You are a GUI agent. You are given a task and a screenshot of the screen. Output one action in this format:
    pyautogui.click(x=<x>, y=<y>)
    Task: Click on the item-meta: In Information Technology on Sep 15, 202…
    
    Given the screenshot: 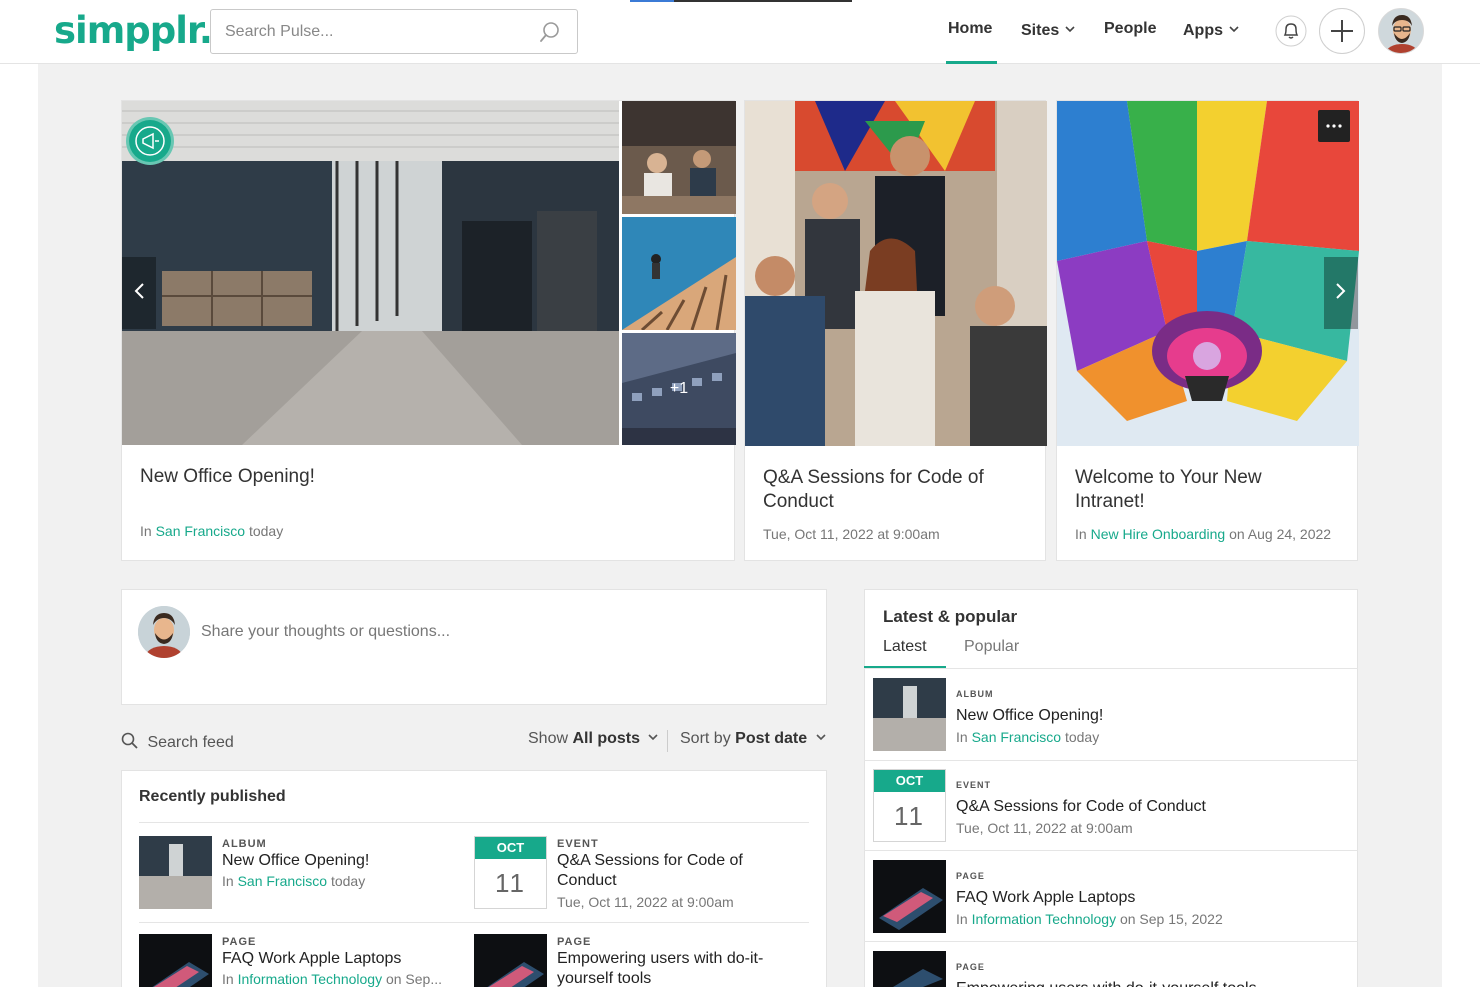 What is the action you would take?
    pyautogui.click(x=1089, y=919)
    